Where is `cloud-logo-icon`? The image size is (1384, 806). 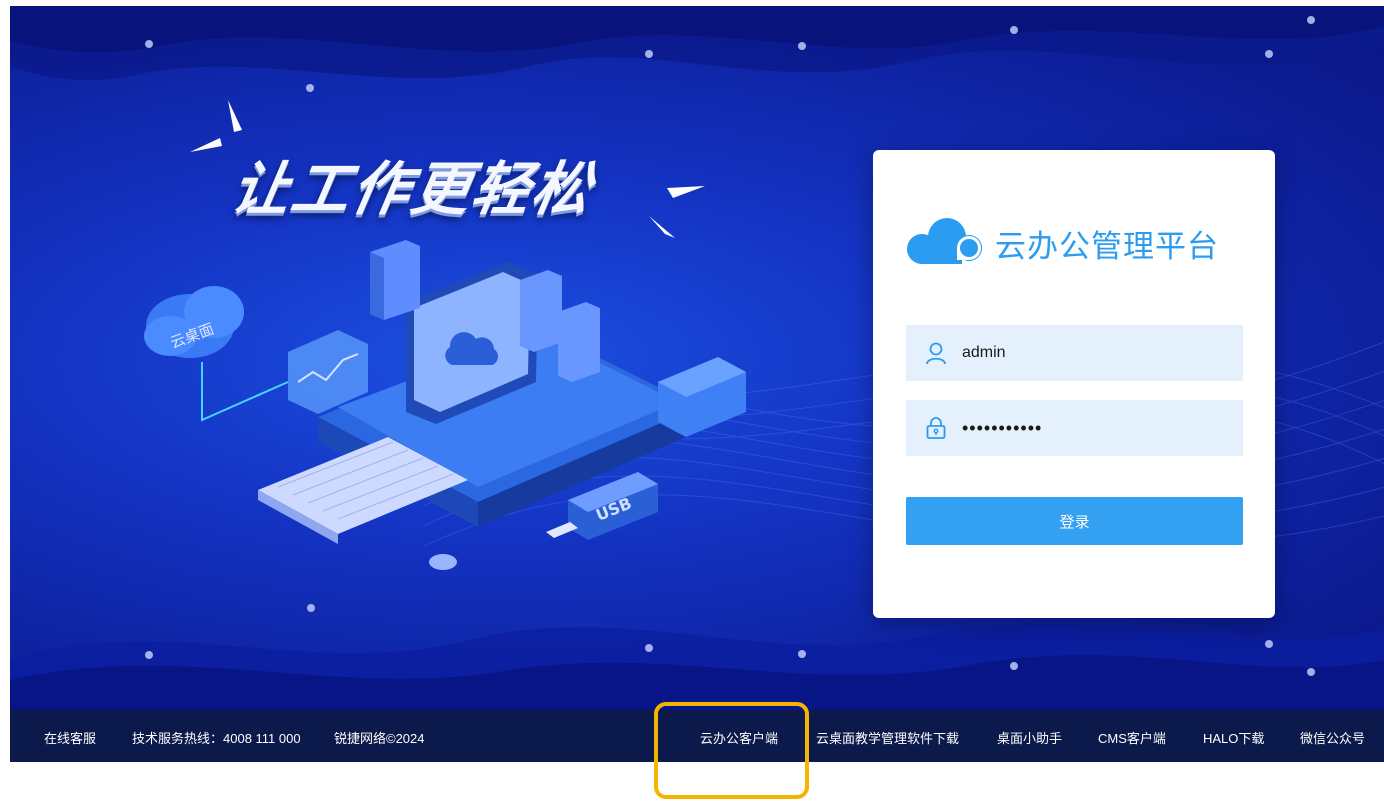 cloud-logo-icon is located at coordinates (944, 241).